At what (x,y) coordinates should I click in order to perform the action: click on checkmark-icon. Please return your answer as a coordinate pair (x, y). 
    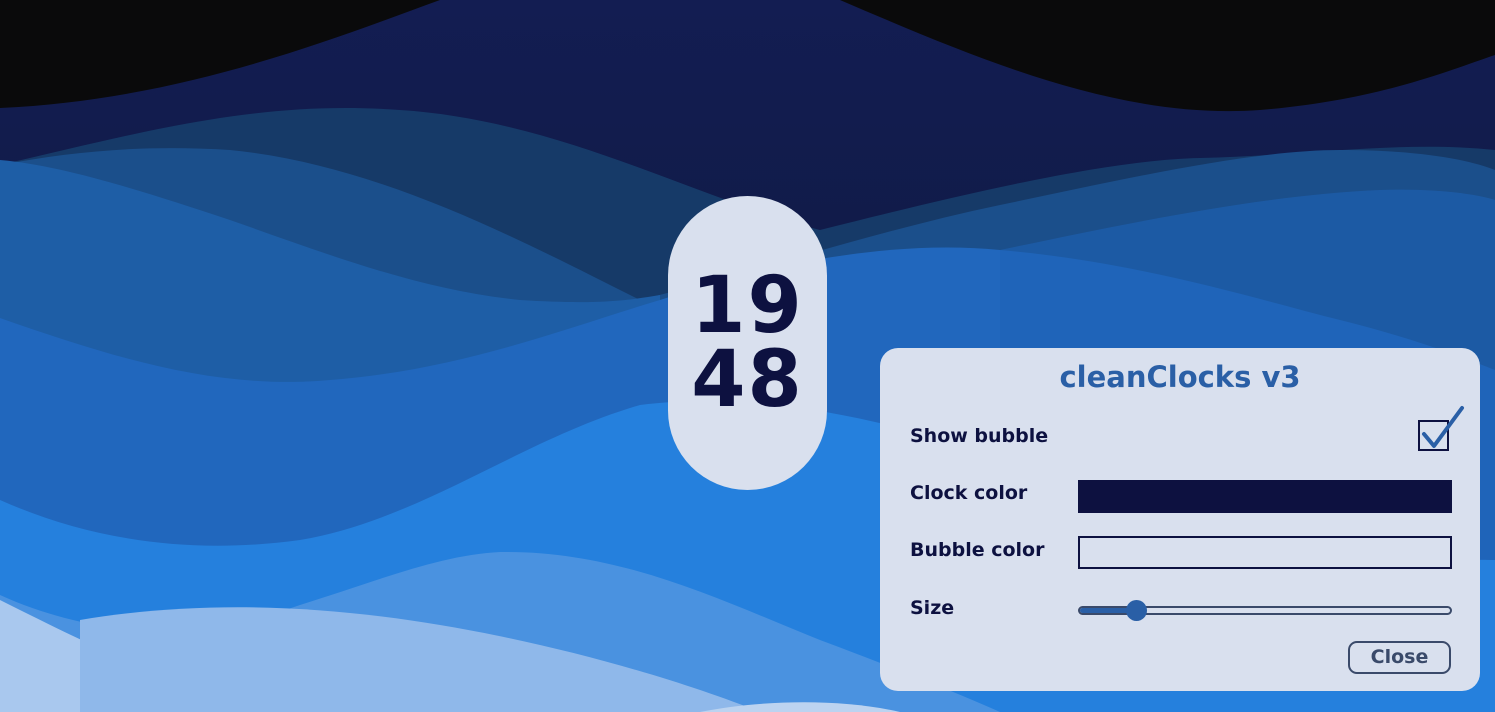
    Looking at the image, I should click on (1443, 427).